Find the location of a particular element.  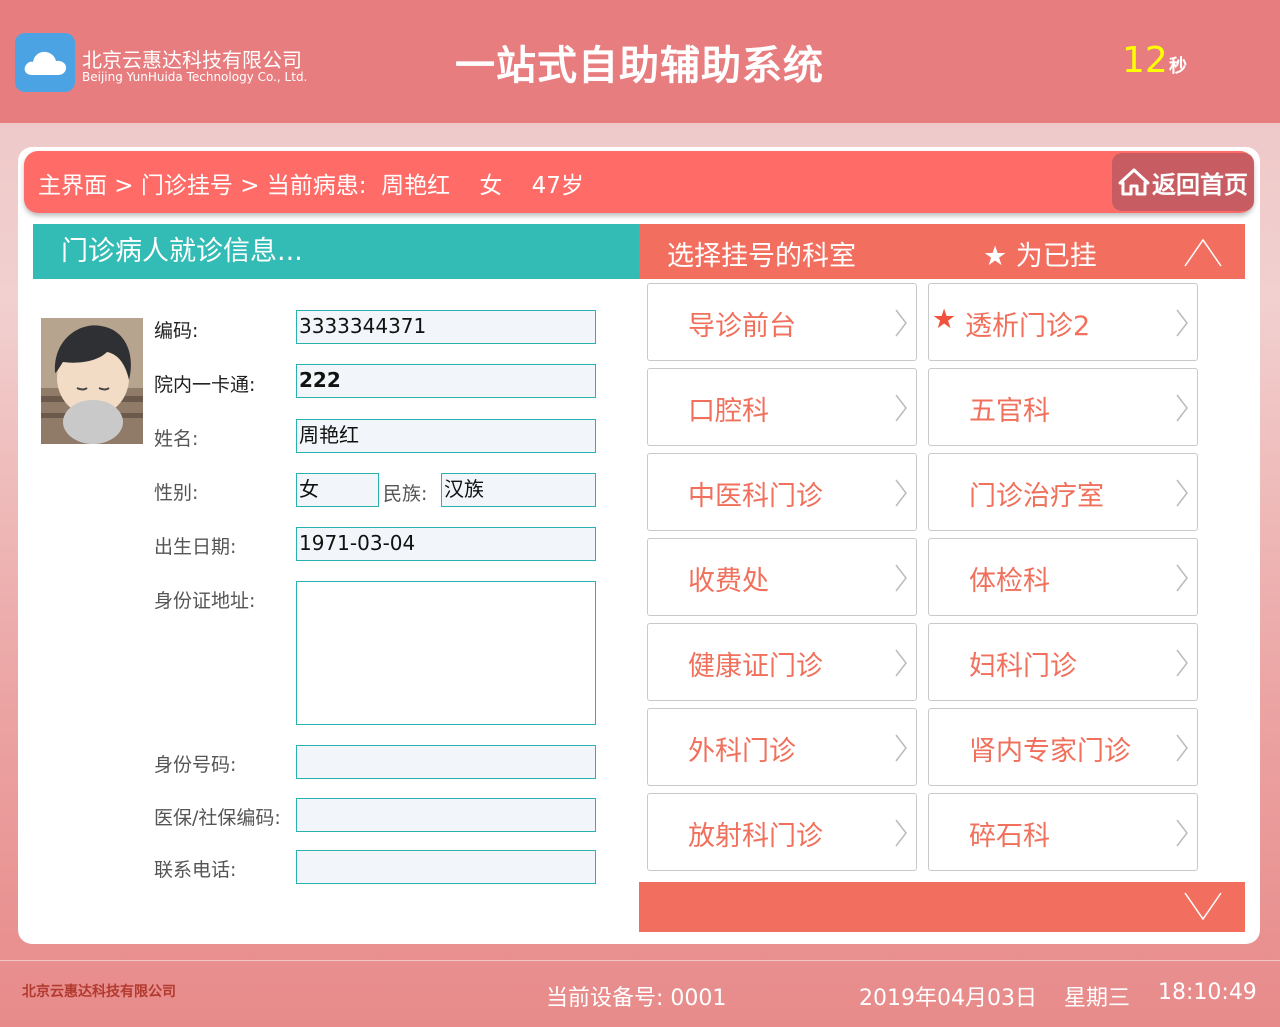

insurance-field is located at coordinates (446, 815).